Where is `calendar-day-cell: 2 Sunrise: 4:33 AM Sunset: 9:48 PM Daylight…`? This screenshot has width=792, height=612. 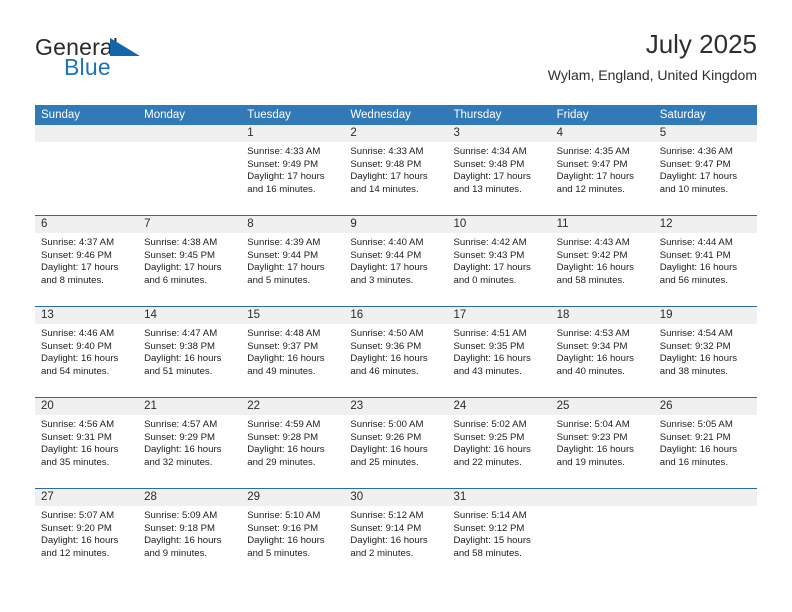
calendar-day-cell: 2 Sunrise: 4:33 AM Sunset: 9:48 PM Daylight… is located at coordinates (396, 170).